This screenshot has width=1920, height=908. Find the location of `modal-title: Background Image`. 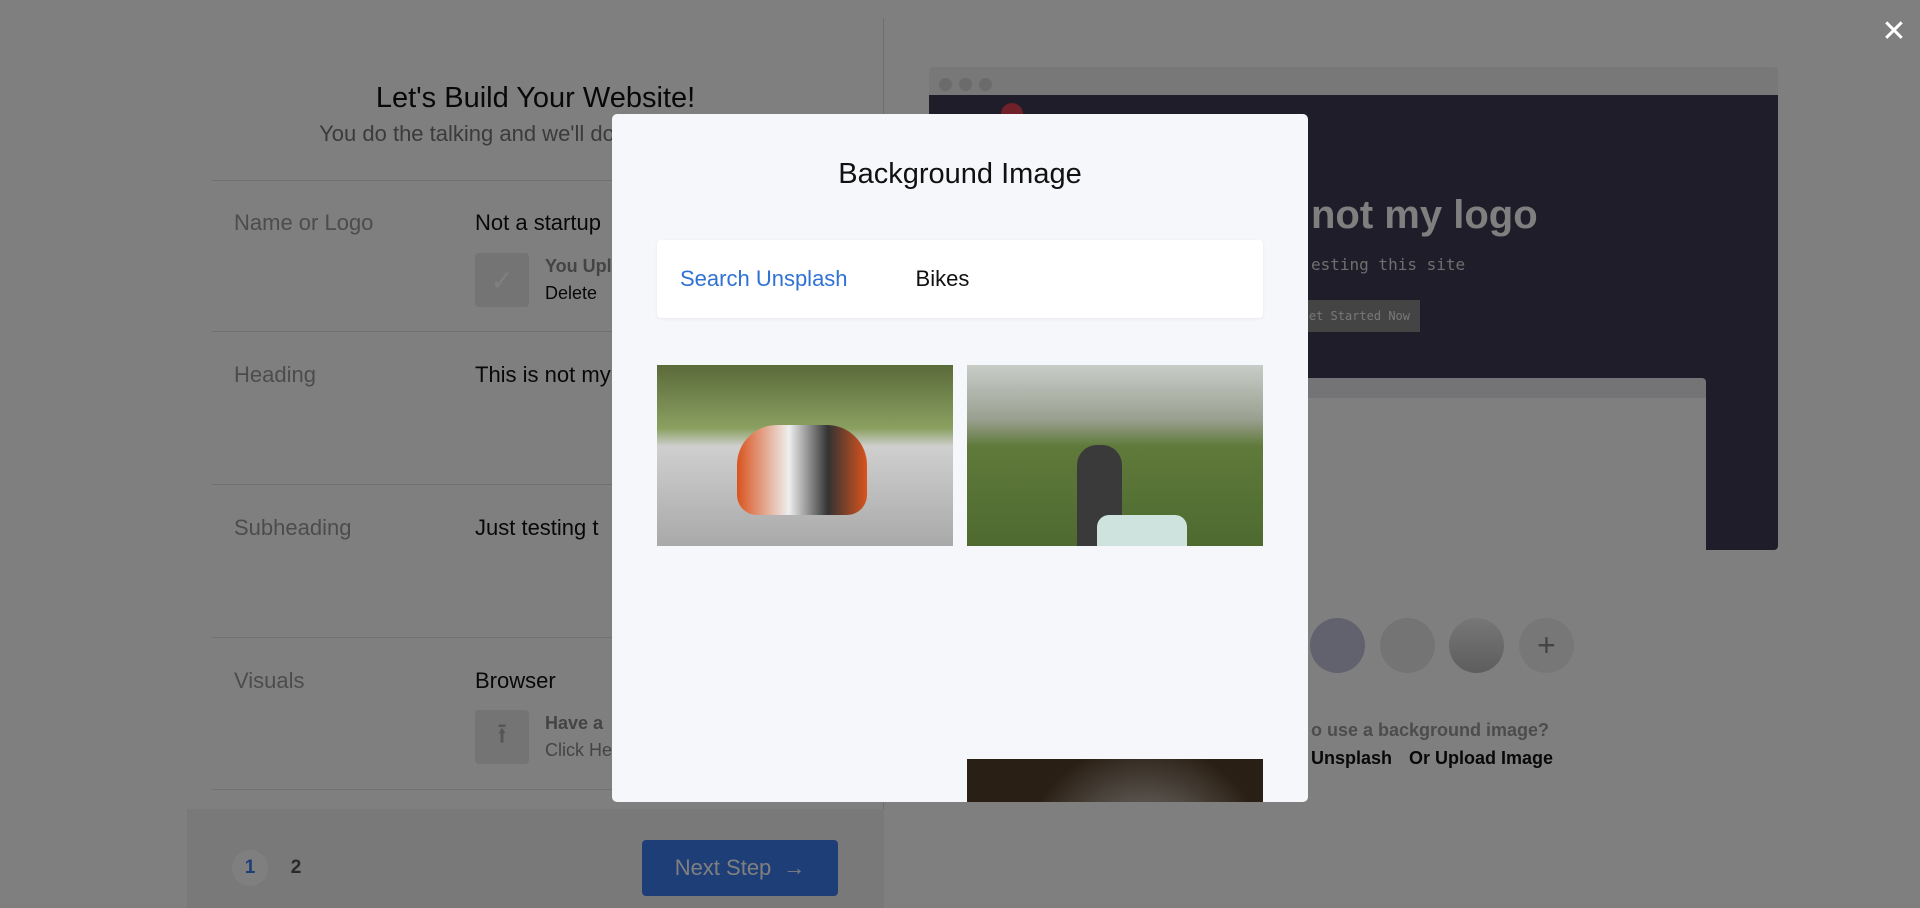

modal-title: Background Image is located at coordinates (960, 174).